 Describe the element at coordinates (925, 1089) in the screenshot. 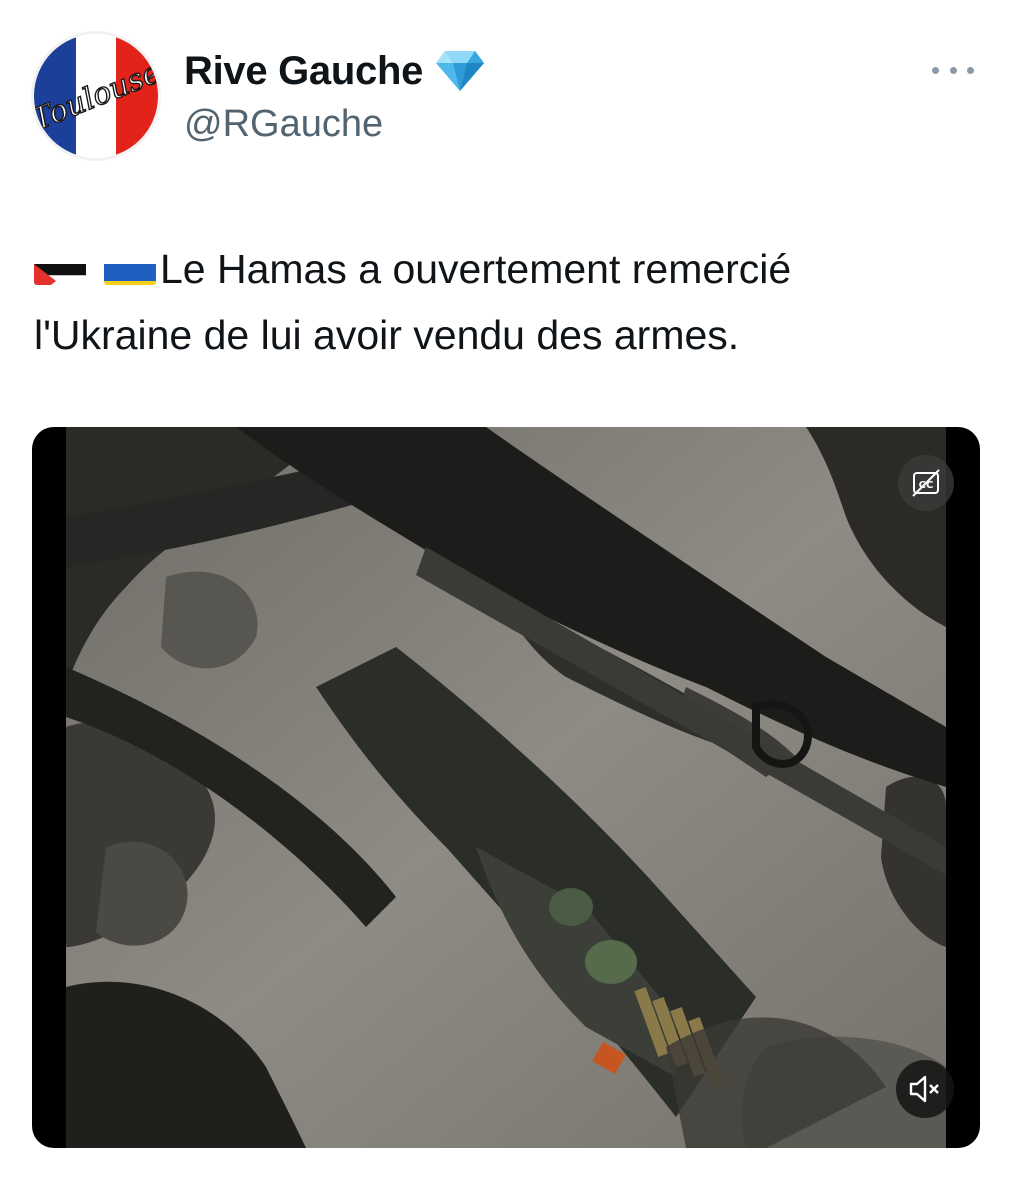

I see `speaker-muted-icon` at that location.